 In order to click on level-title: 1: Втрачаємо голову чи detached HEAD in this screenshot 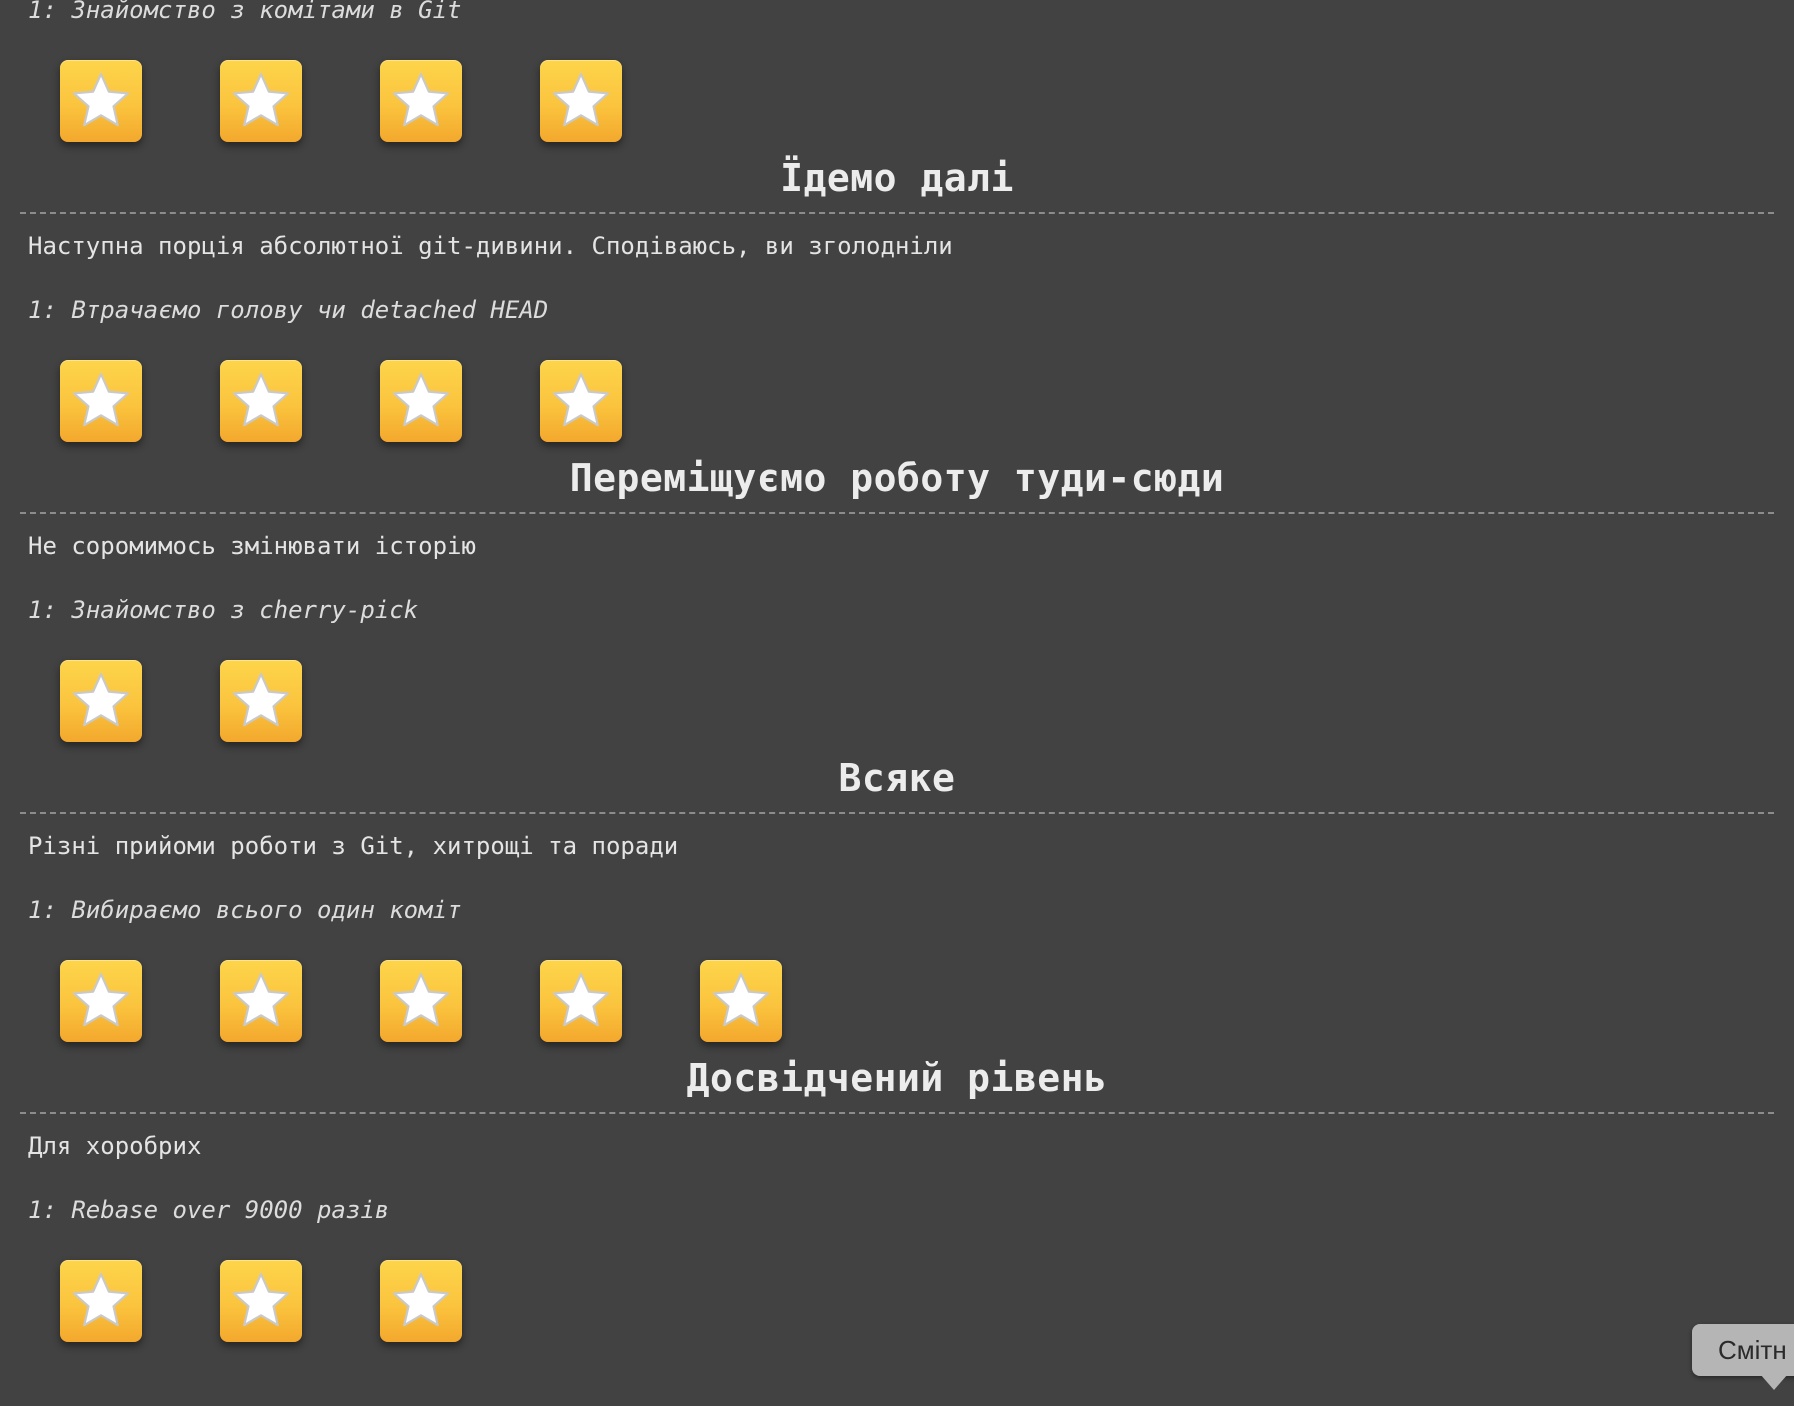, I will do `click(897, 310)`.